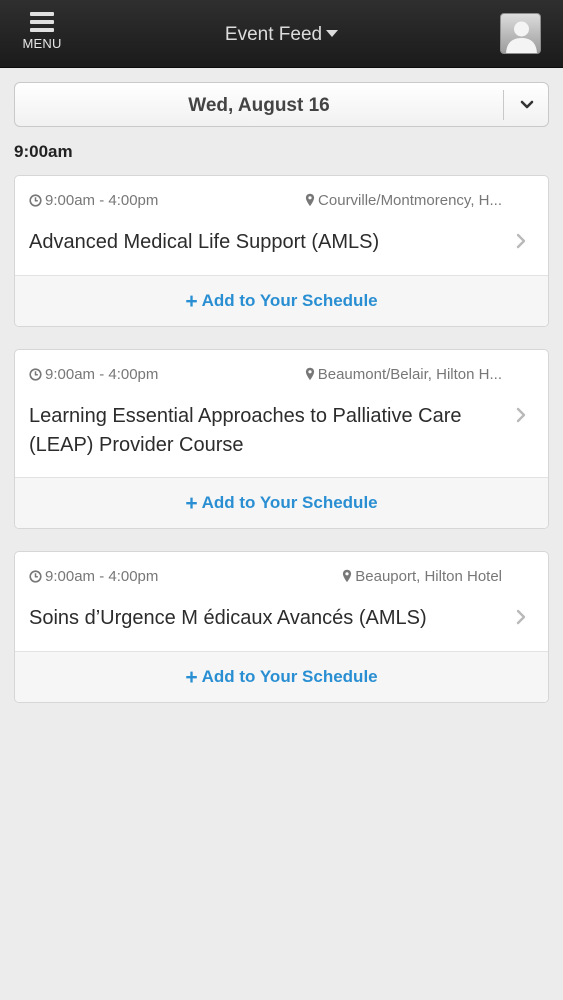  I want to click on event-feed-dropdown: Event Feed, so click(281, 35).